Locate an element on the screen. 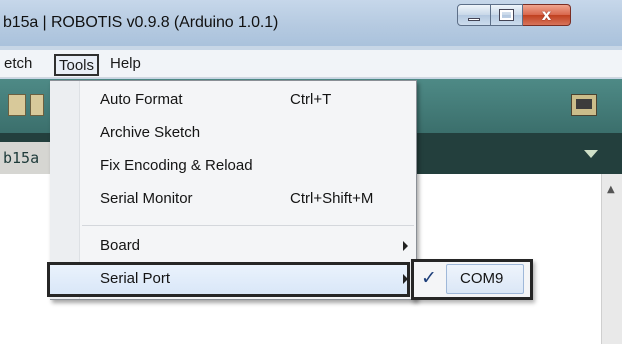 The height and width of the screenshot is (344, 622). menu-item-archive-sketch: Archive Sketch is located at coordinates (150, 132).